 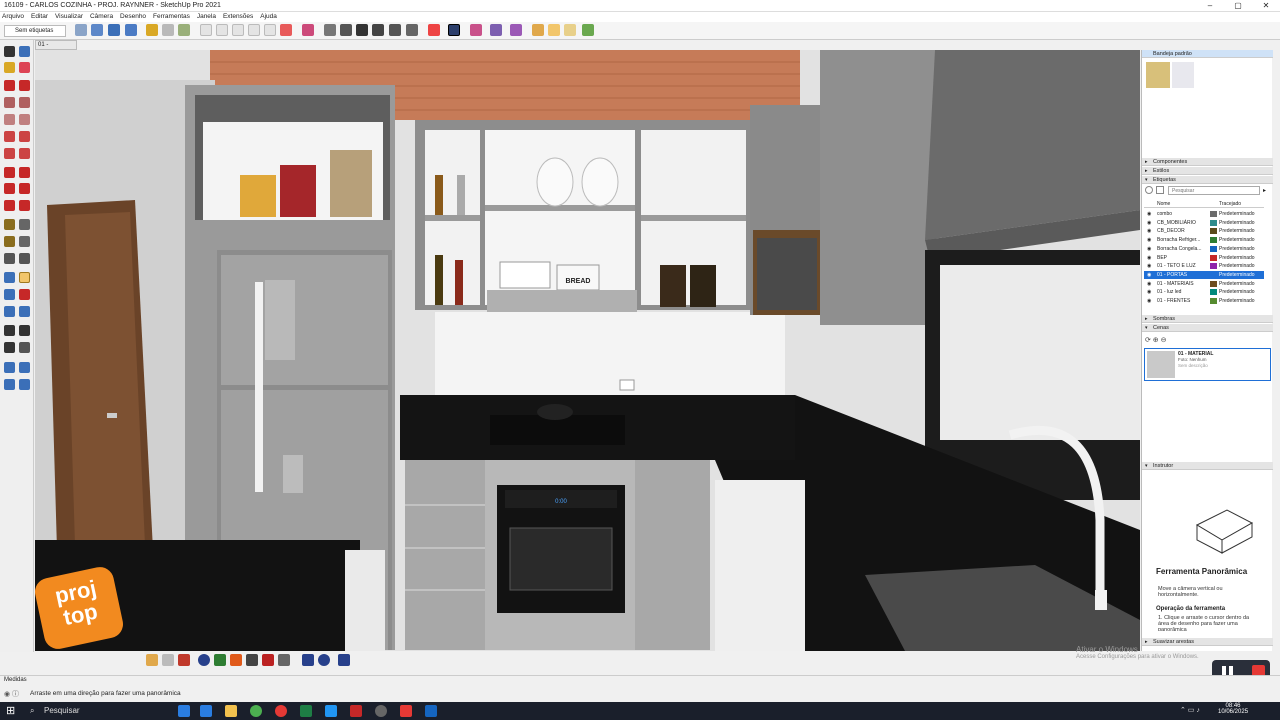 What do you see at coordinates (24, 136) in the screenshot?
I see `arc2-icon` at bounding box center [24, 136].